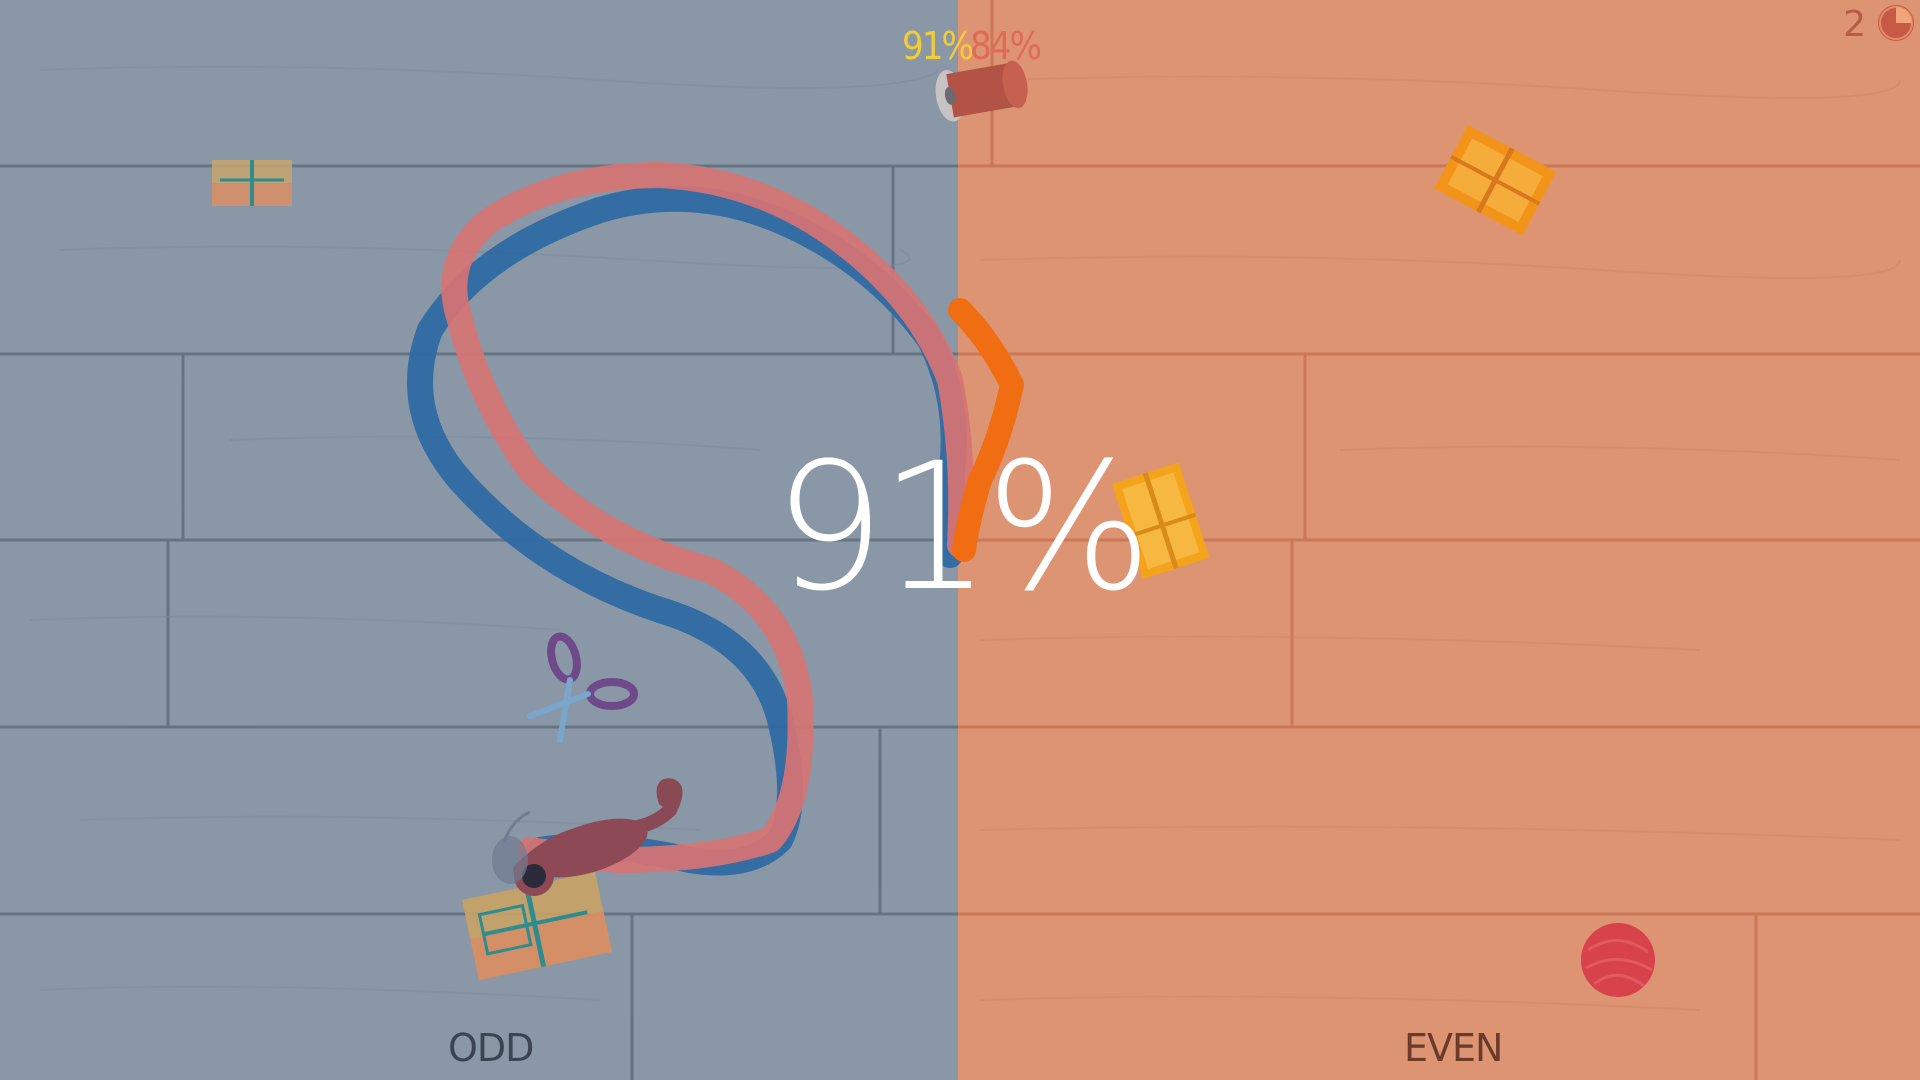 Image resolution: width=1920 pixels, height=1080 pixels. Describe the element at coordinates (962, 527) in the screenshot. I see `result-percent: 91%` at that location.